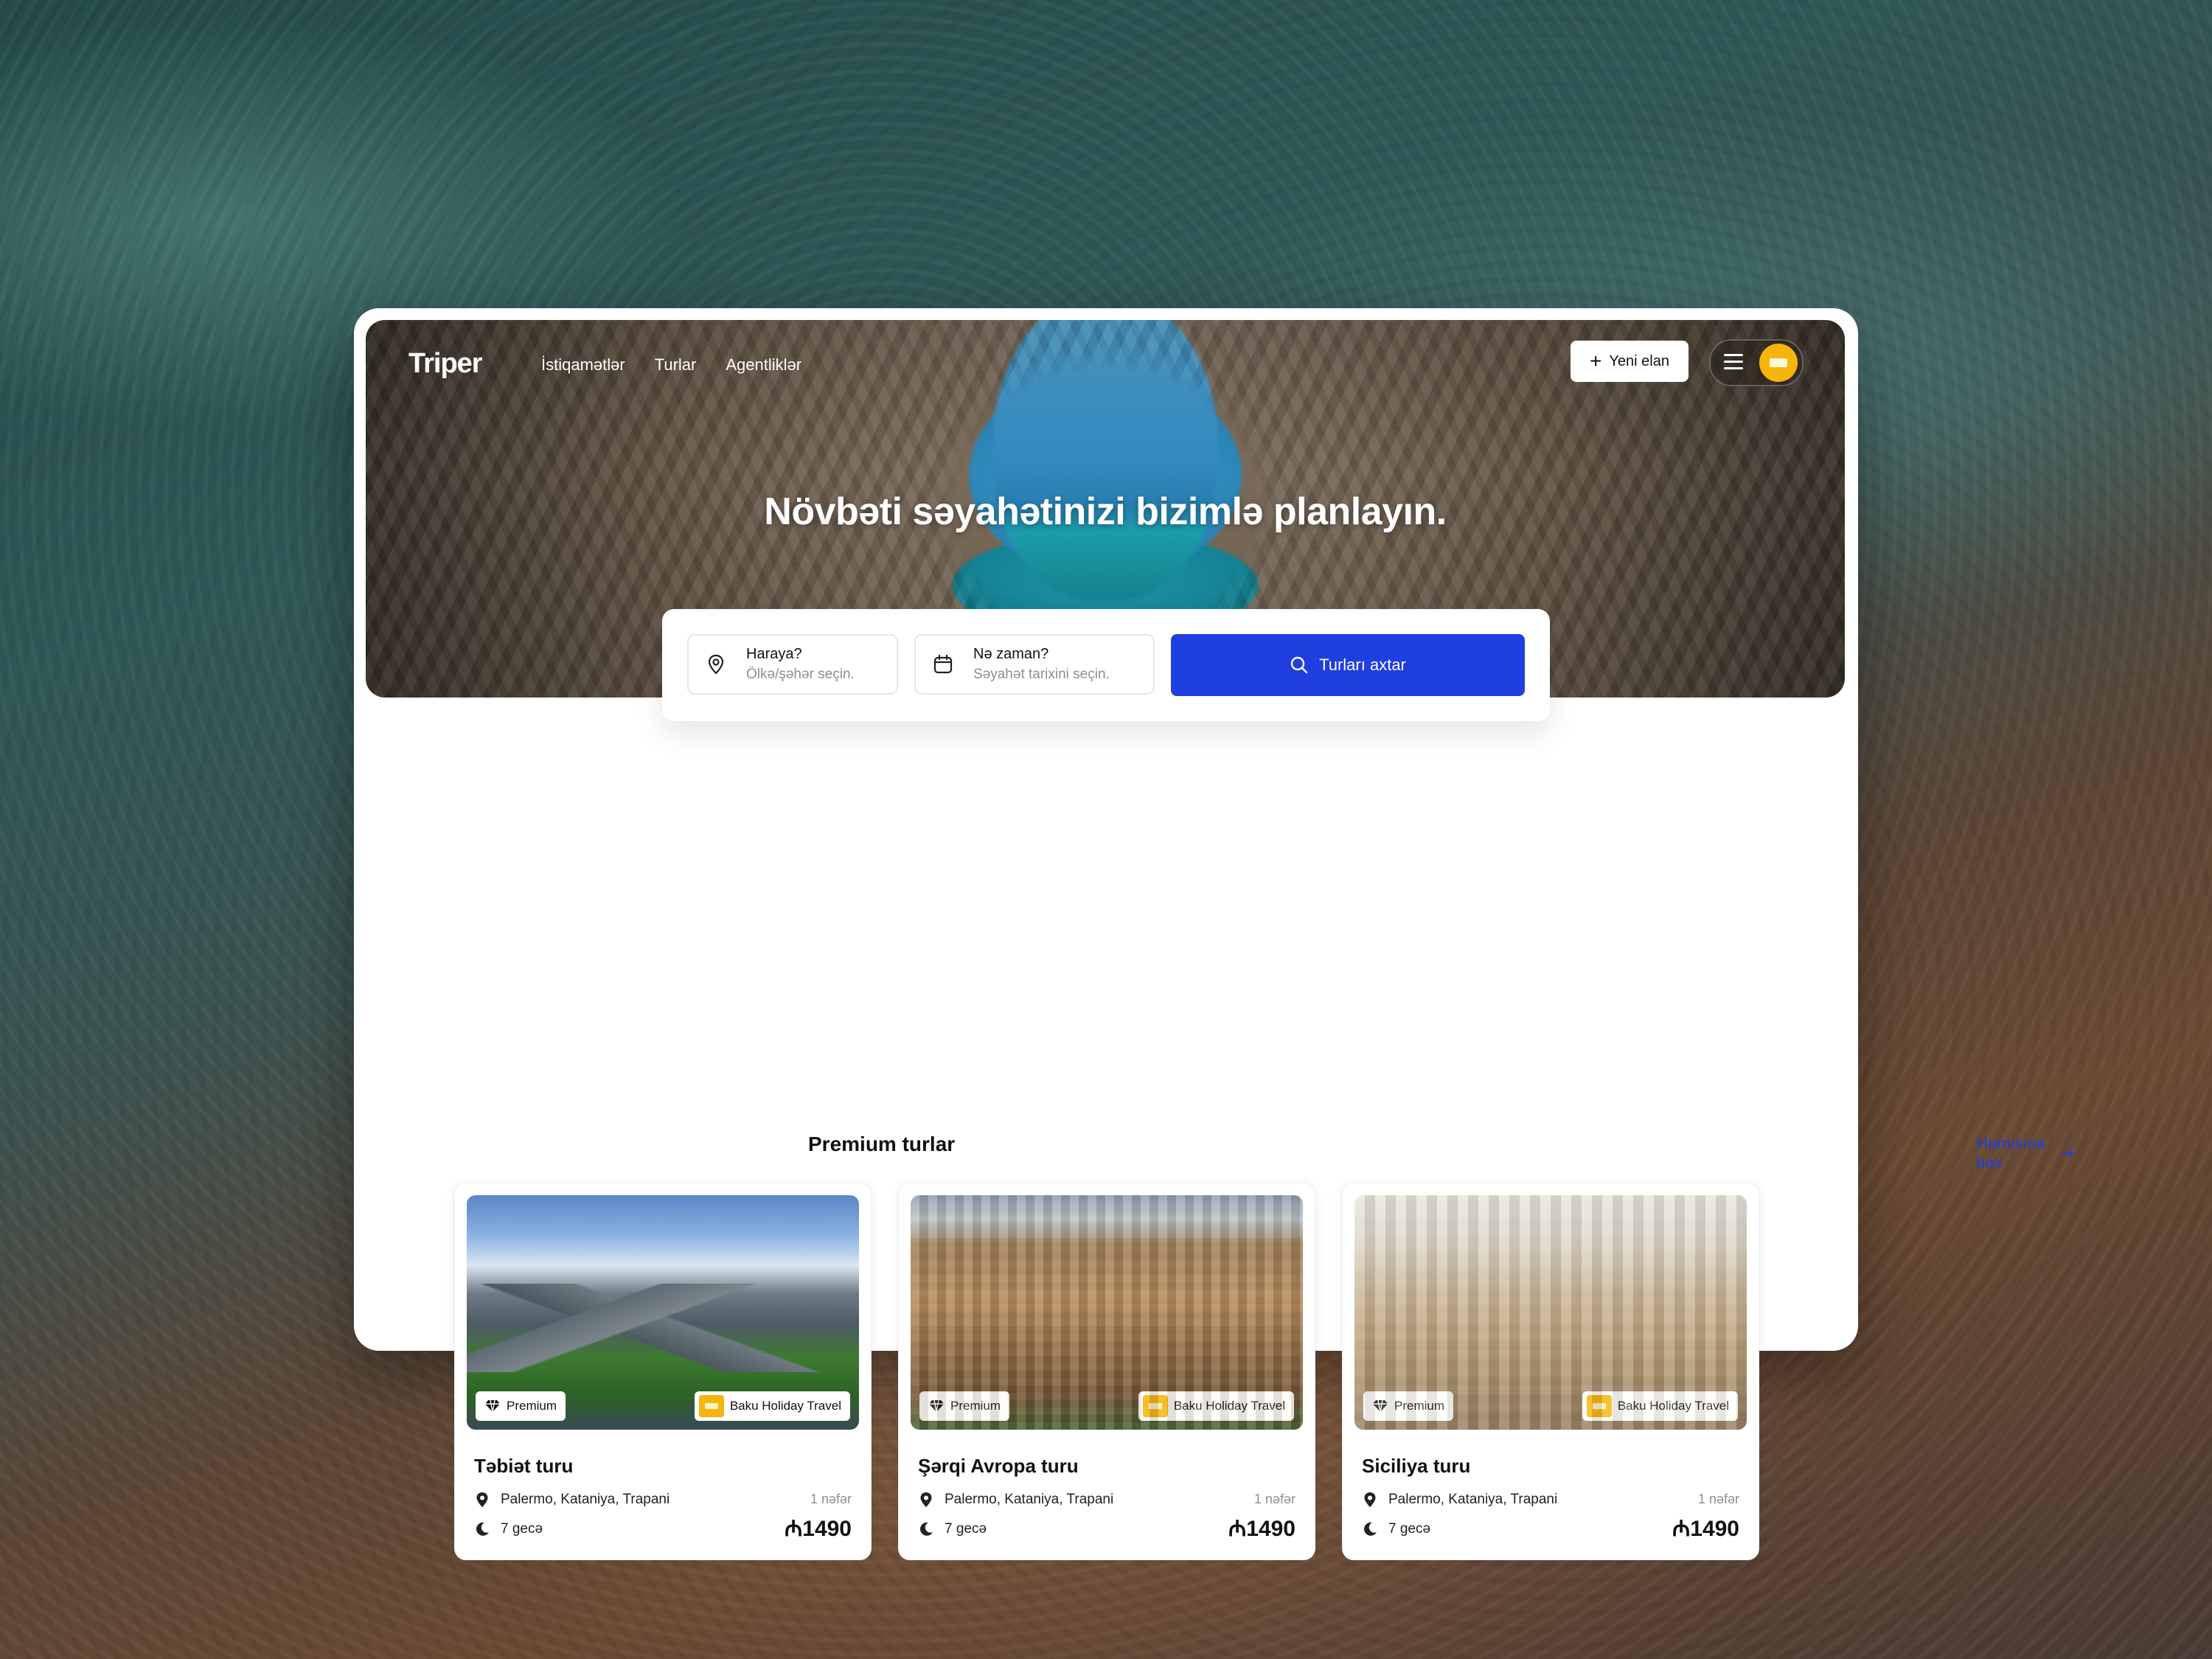 This screenshot has height=1659, width=2212. What do you see at coordinates (445, 364) in the screenshot?
I see `brand-logo: Triper` at bounding box center [445, 364].